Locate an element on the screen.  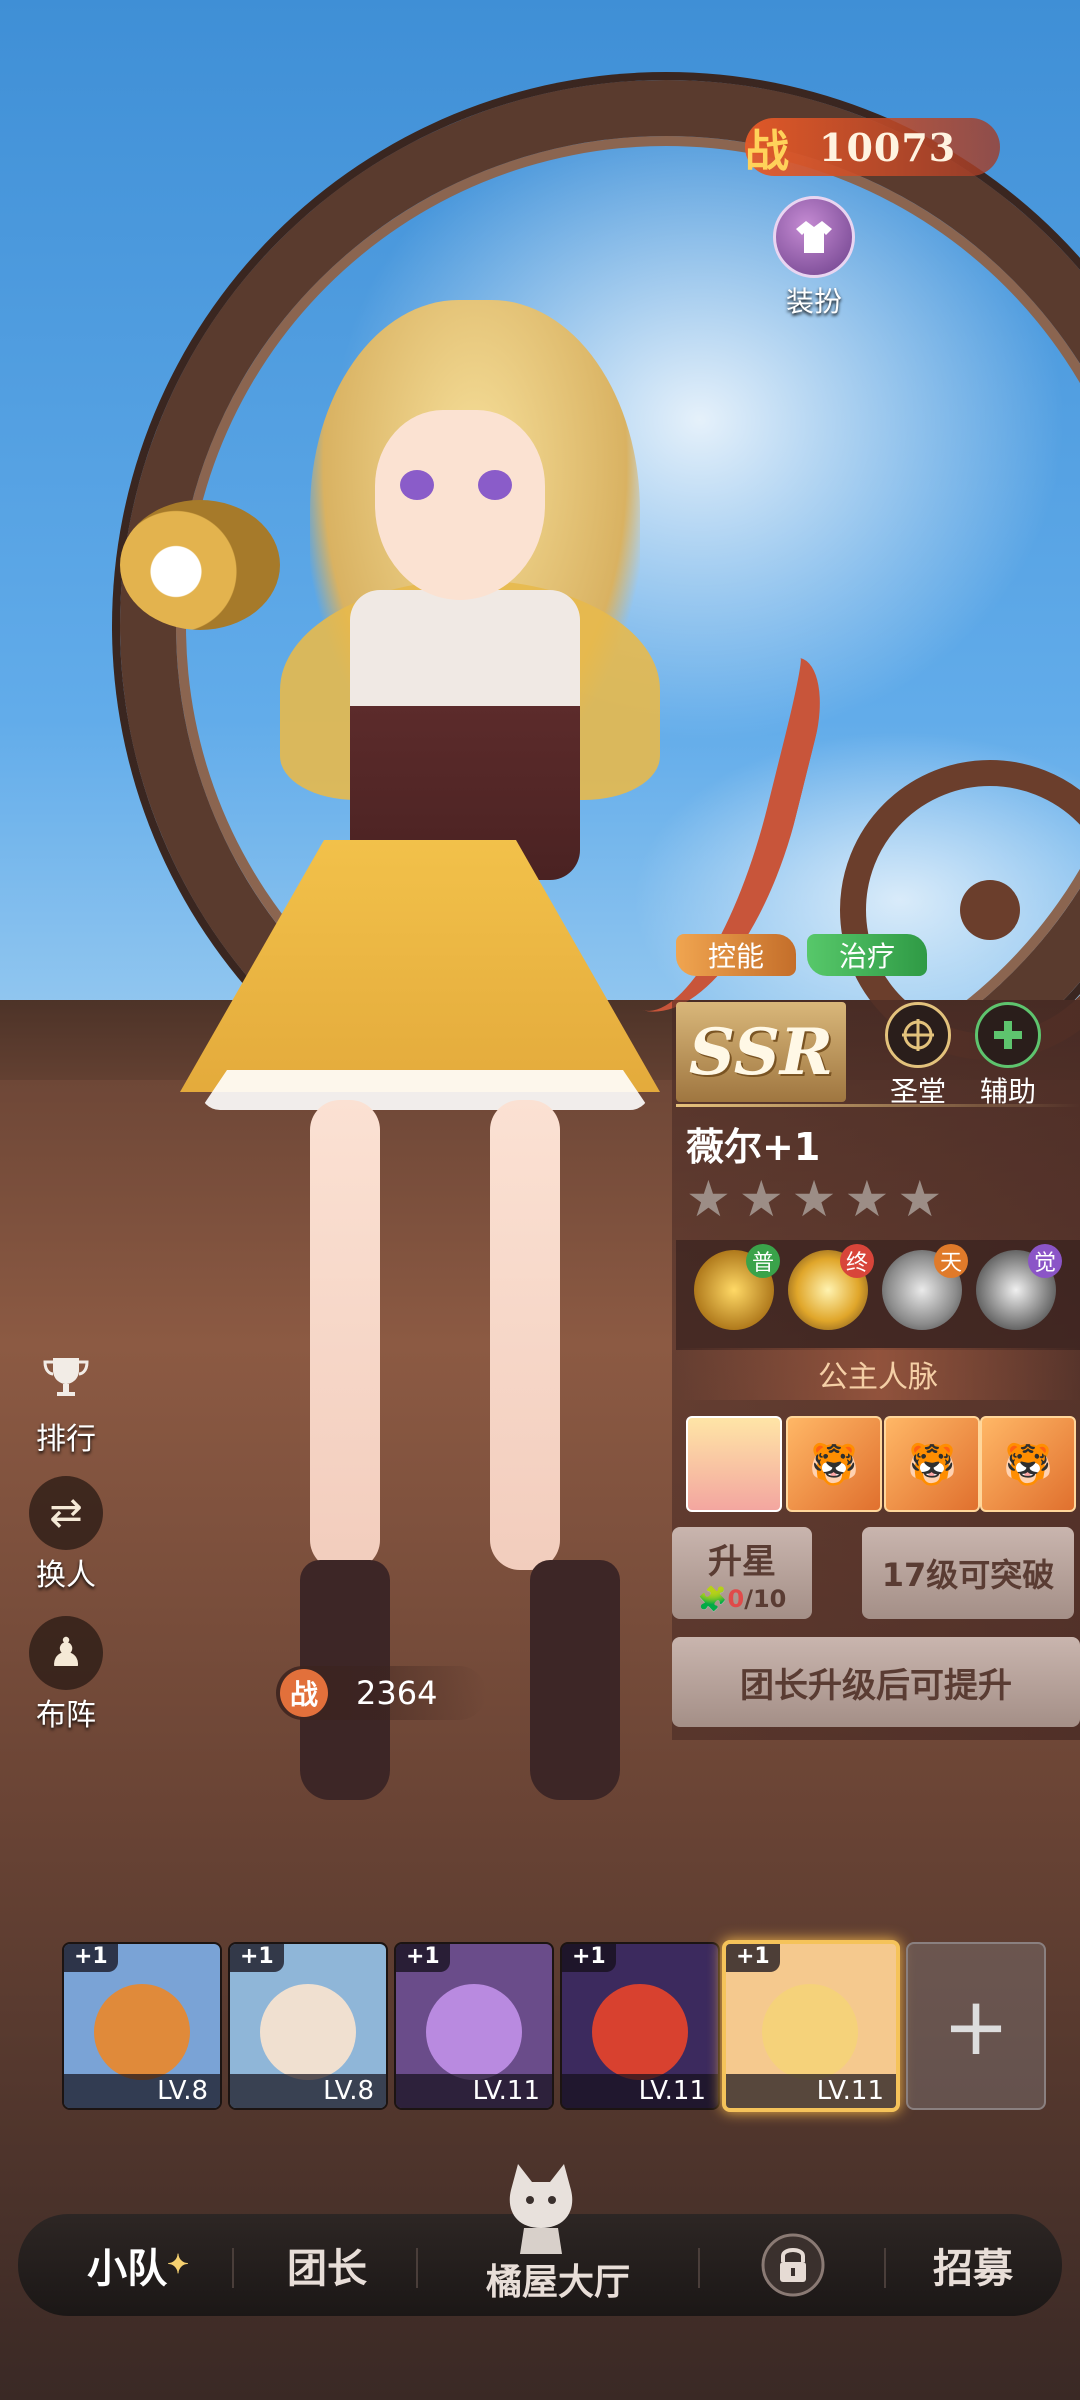
add-hero-slot: + is located at coordinates (976, 2026).